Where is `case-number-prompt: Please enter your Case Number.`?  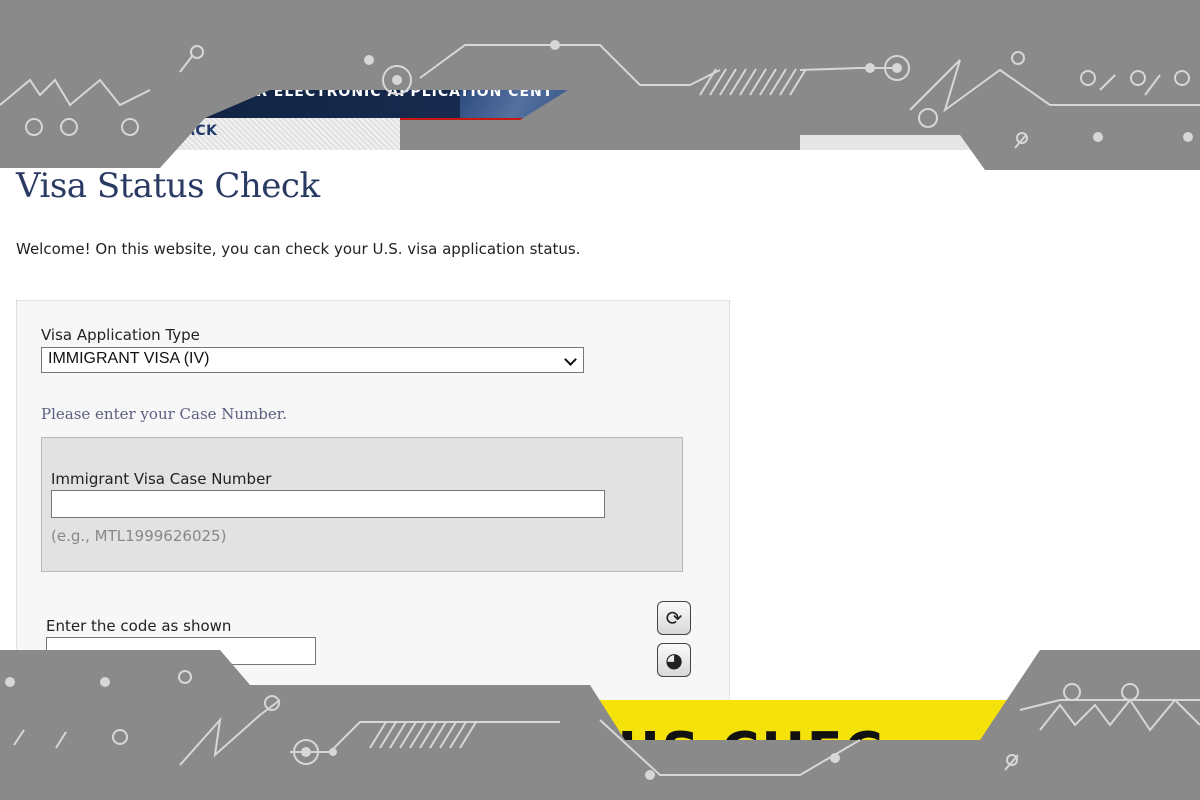 case-number-prompt: Please enter your Case Number. is located at coordinates (164, 414).